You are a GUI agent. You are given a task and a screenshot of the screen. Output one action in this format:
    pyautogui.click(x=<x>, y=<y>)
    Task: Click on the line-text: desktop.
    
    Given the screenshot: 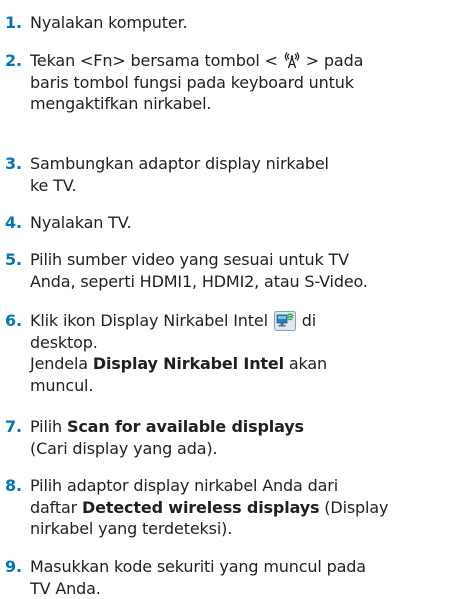 What is the action you would take?
    pyautogui.click(x=64, y=342)
    